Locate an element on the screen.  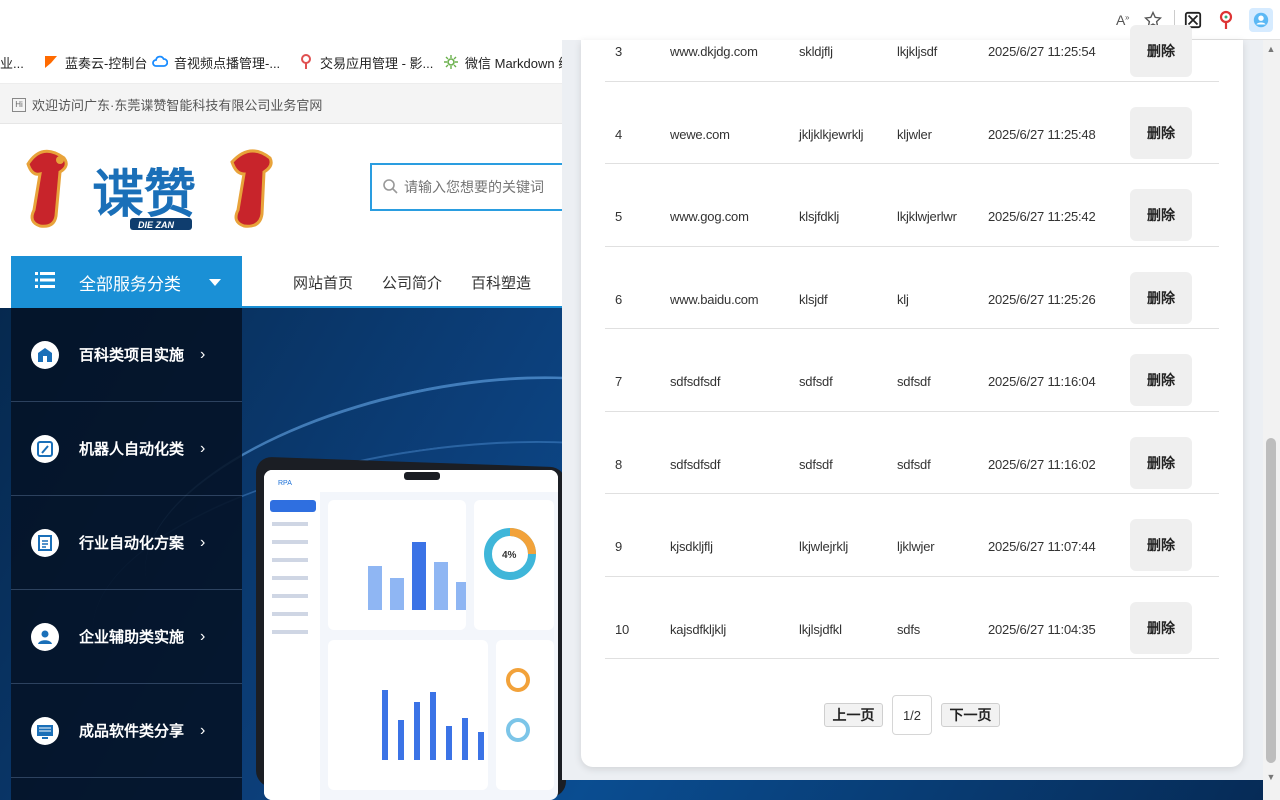
search-icon is located at coordinates (390, 187).